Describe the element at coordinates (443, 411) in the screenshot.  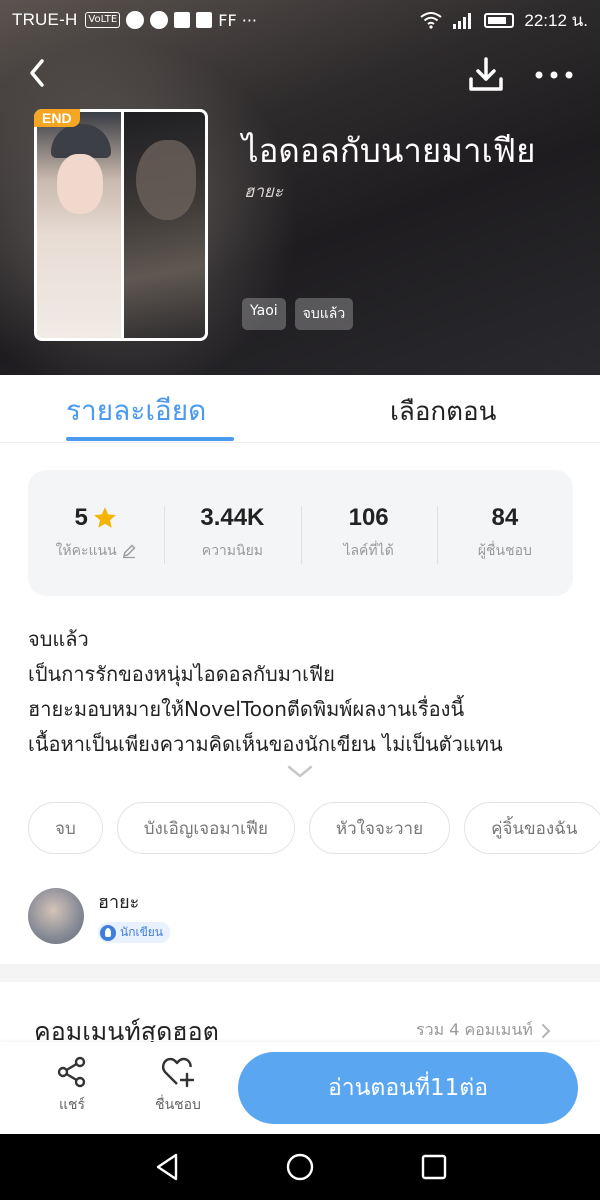
I see `tab-episodes: เลือกตอน` at that location.